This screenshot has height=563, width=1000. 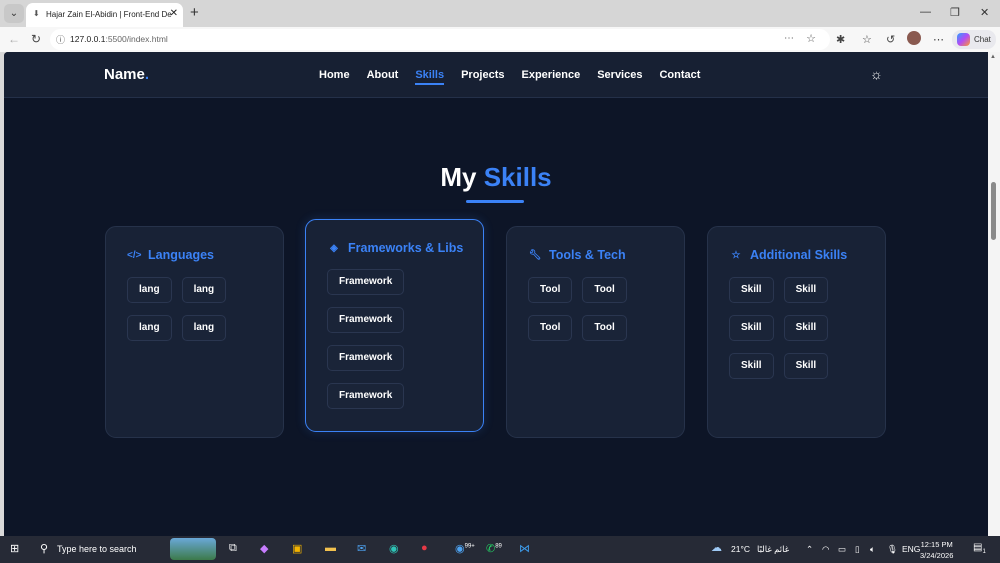 I want to click on card-title: Tools & Tech, so click(x=587, y=255).